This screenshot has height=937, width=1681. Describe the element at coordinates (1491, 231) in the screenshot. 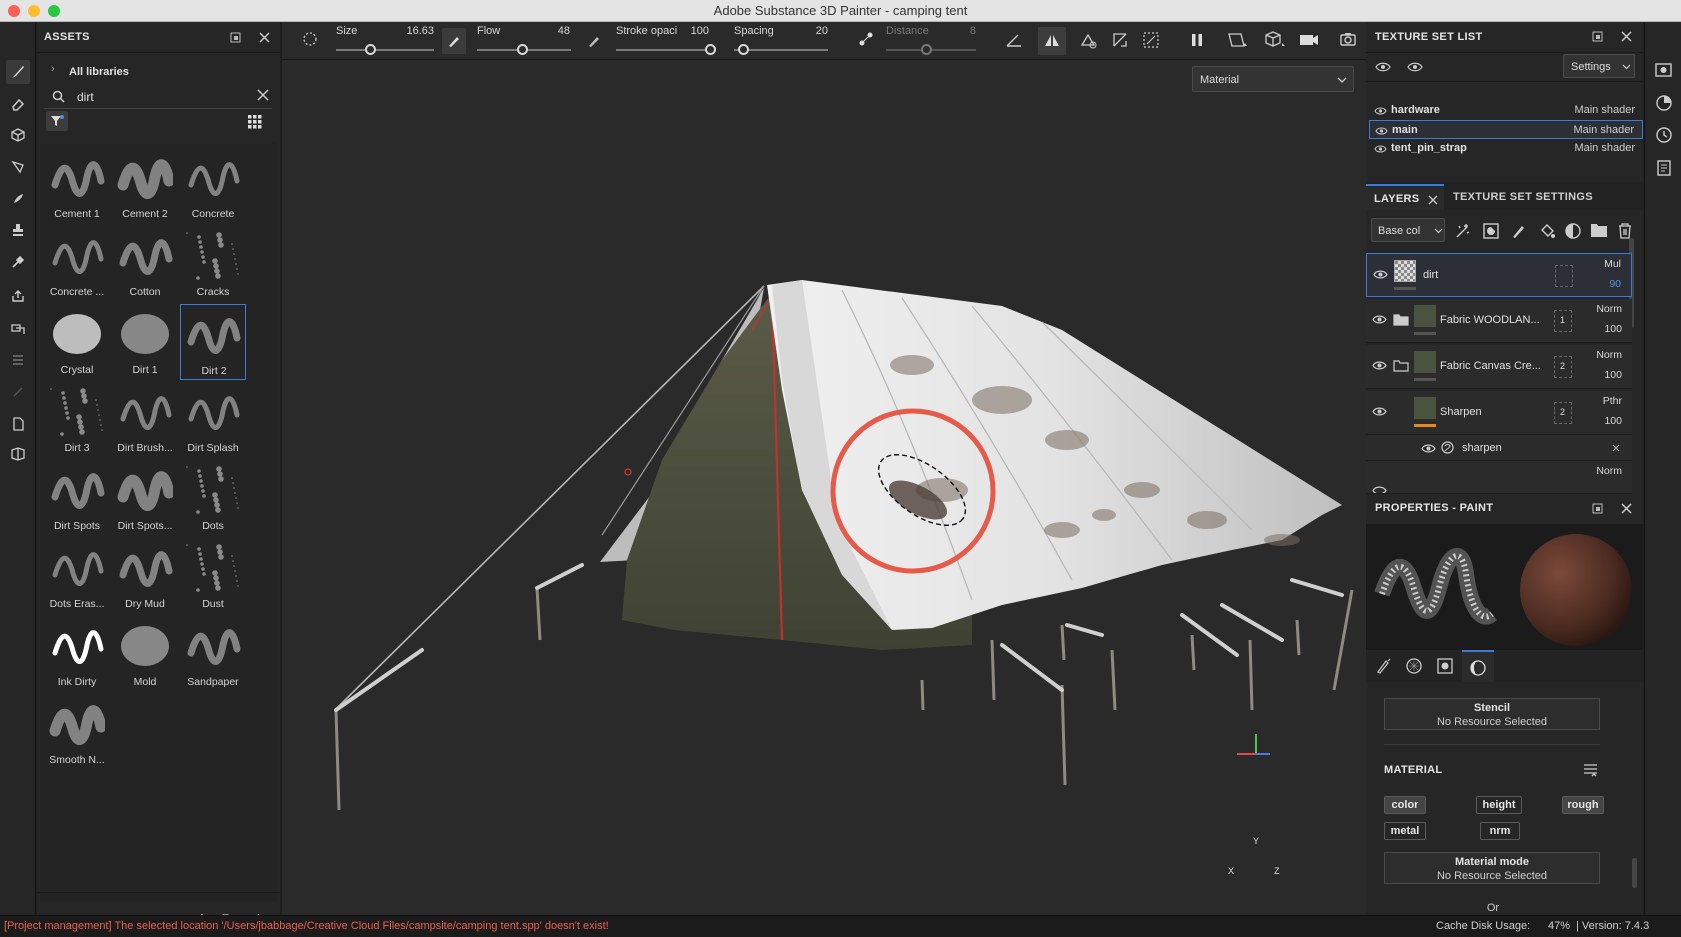

I see `add-mask-icon` at that location.